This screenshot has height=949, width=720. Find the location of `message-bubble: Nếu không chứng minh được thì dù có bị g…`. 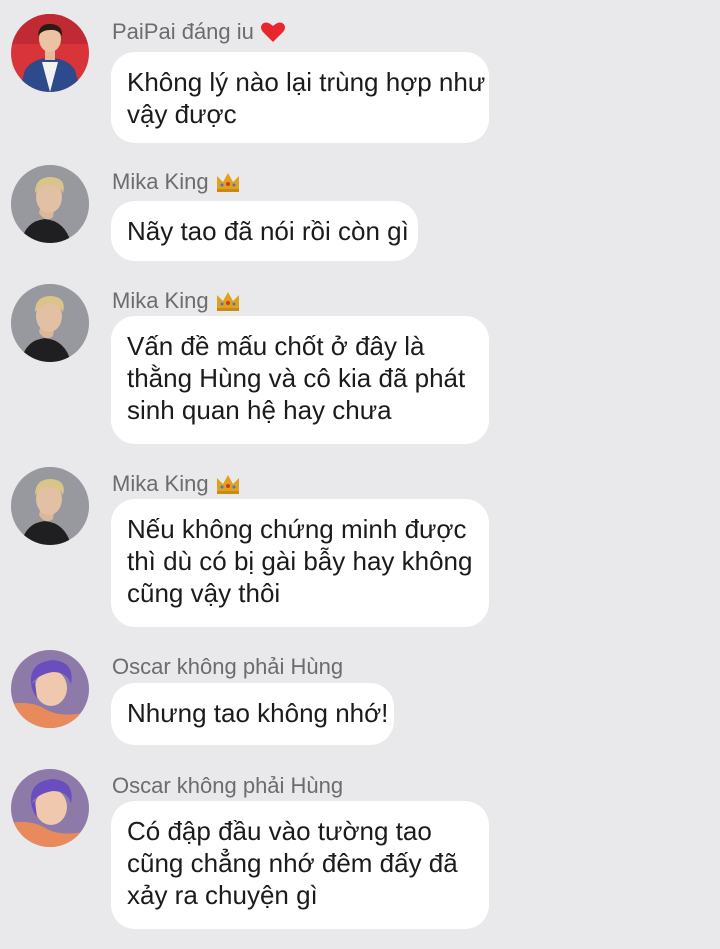

message-bubble: Nếu không chứng minh được thì dù có bị g… is located at coordinates (300, 563).